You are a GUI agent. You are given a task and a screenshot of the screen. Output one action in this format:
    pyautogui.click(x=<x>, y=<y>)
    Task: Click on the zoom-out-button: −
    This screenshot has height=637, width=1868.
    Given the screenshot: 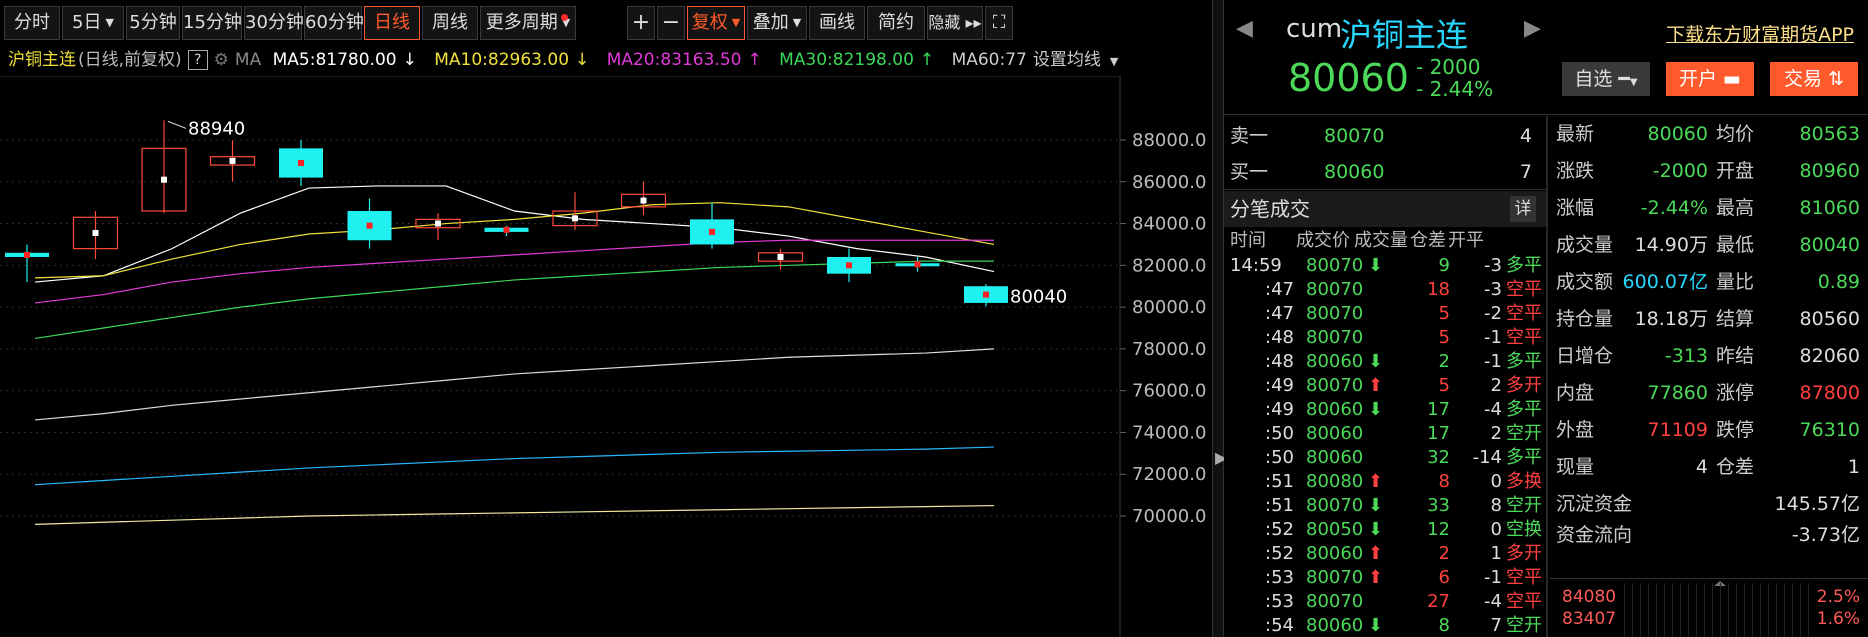 What is the action you would take?
    pyautogui.click(x=671, y=23)
    